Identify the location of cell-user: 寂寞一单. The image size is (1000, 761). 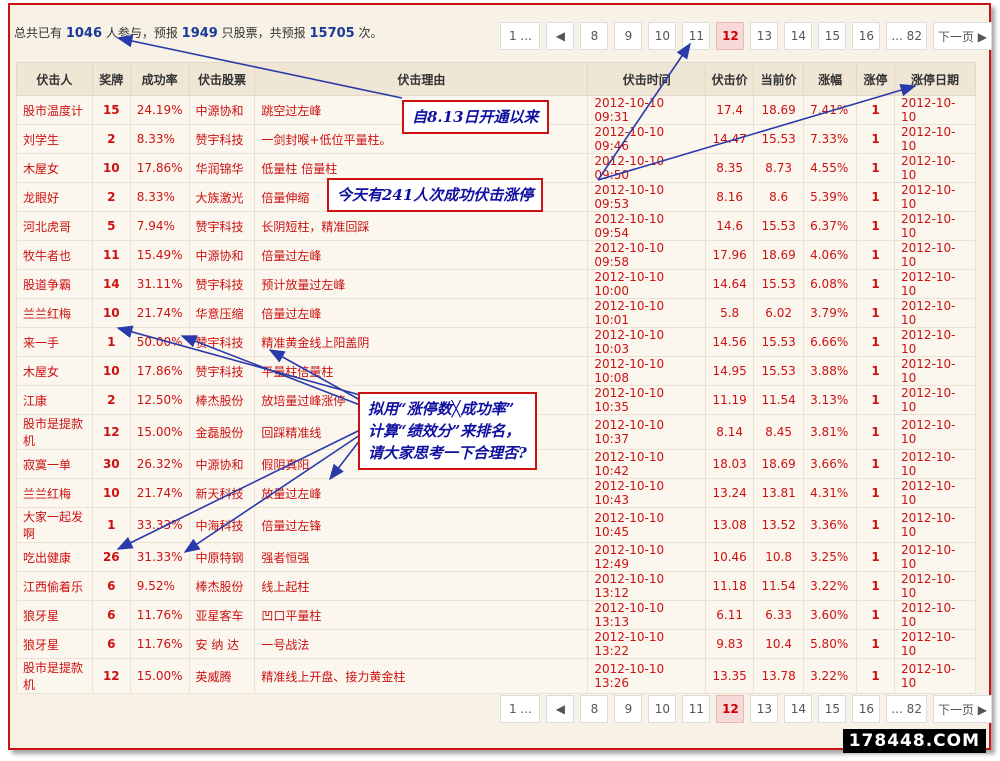
(54, 464).